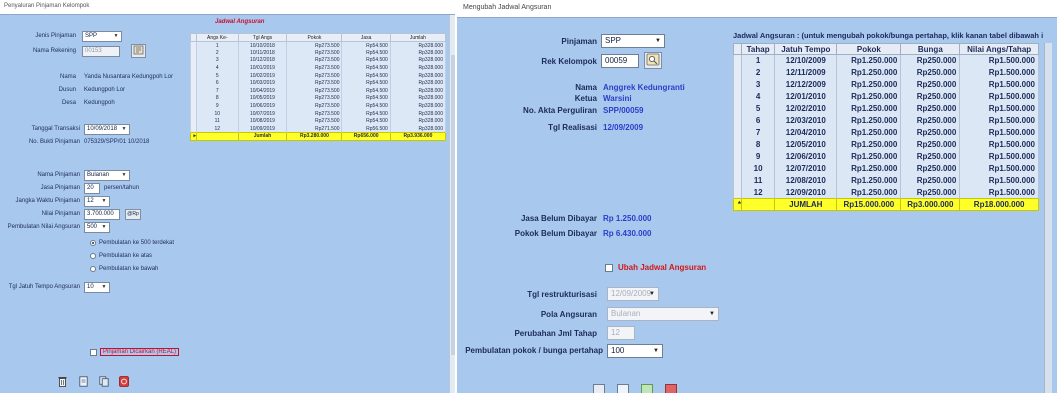 Image resolution: width=1057 pixels, height=393 pixels. I want to click on pola-angsuran-select: Bulanan ▼, so click(663, 314).